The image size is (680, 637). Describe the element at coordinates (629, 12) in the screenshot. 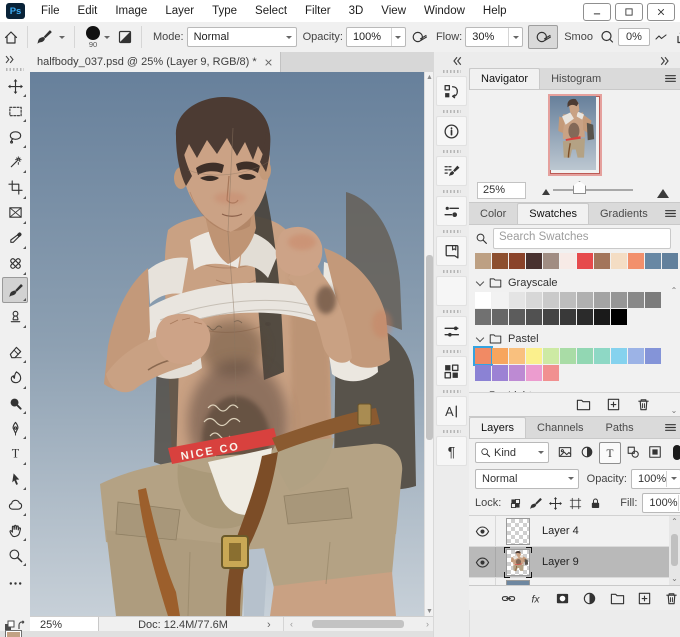

I see `maximize-button` at that location.